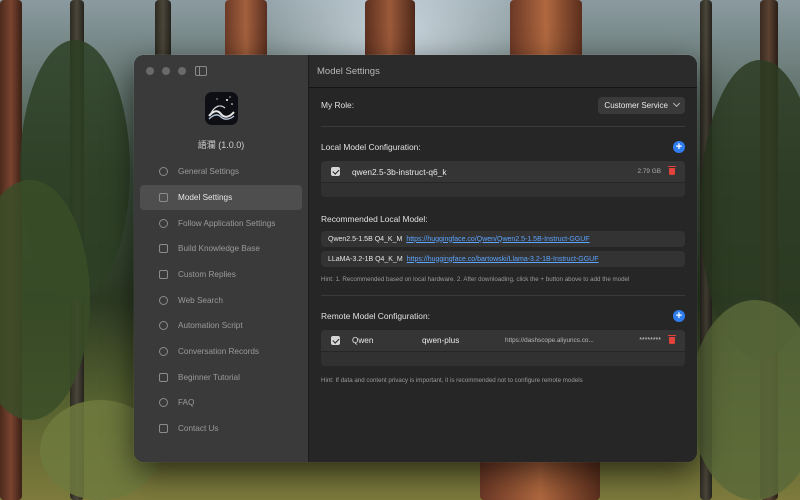 Image resolution: width=800 pixels, height=500 pixels. What do you see at coordinates (227, 223) in the screenshot?
I see `sidebar-item-label: Follow Application Settings` at bounding box center [227, 223].